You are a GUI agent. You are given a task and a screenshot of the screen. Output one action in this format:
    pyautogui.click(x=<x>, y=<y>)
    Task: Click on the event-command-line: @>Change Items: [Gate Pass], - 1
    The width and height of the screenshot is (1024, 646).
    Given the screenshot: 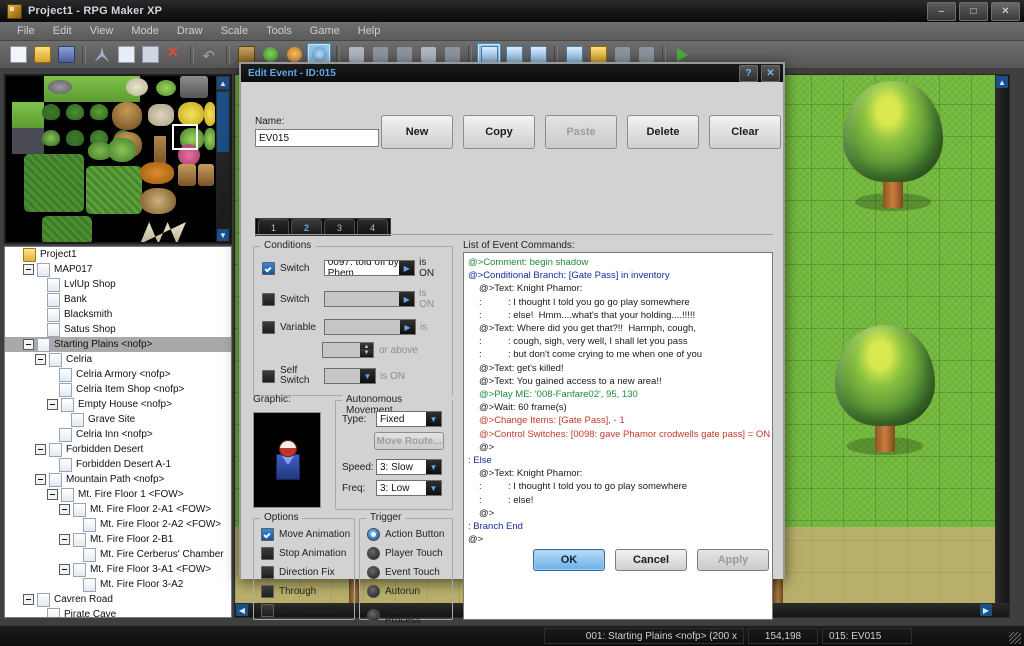 What is the action you would take?
    pyautogui.click(x=618, y=420)
    